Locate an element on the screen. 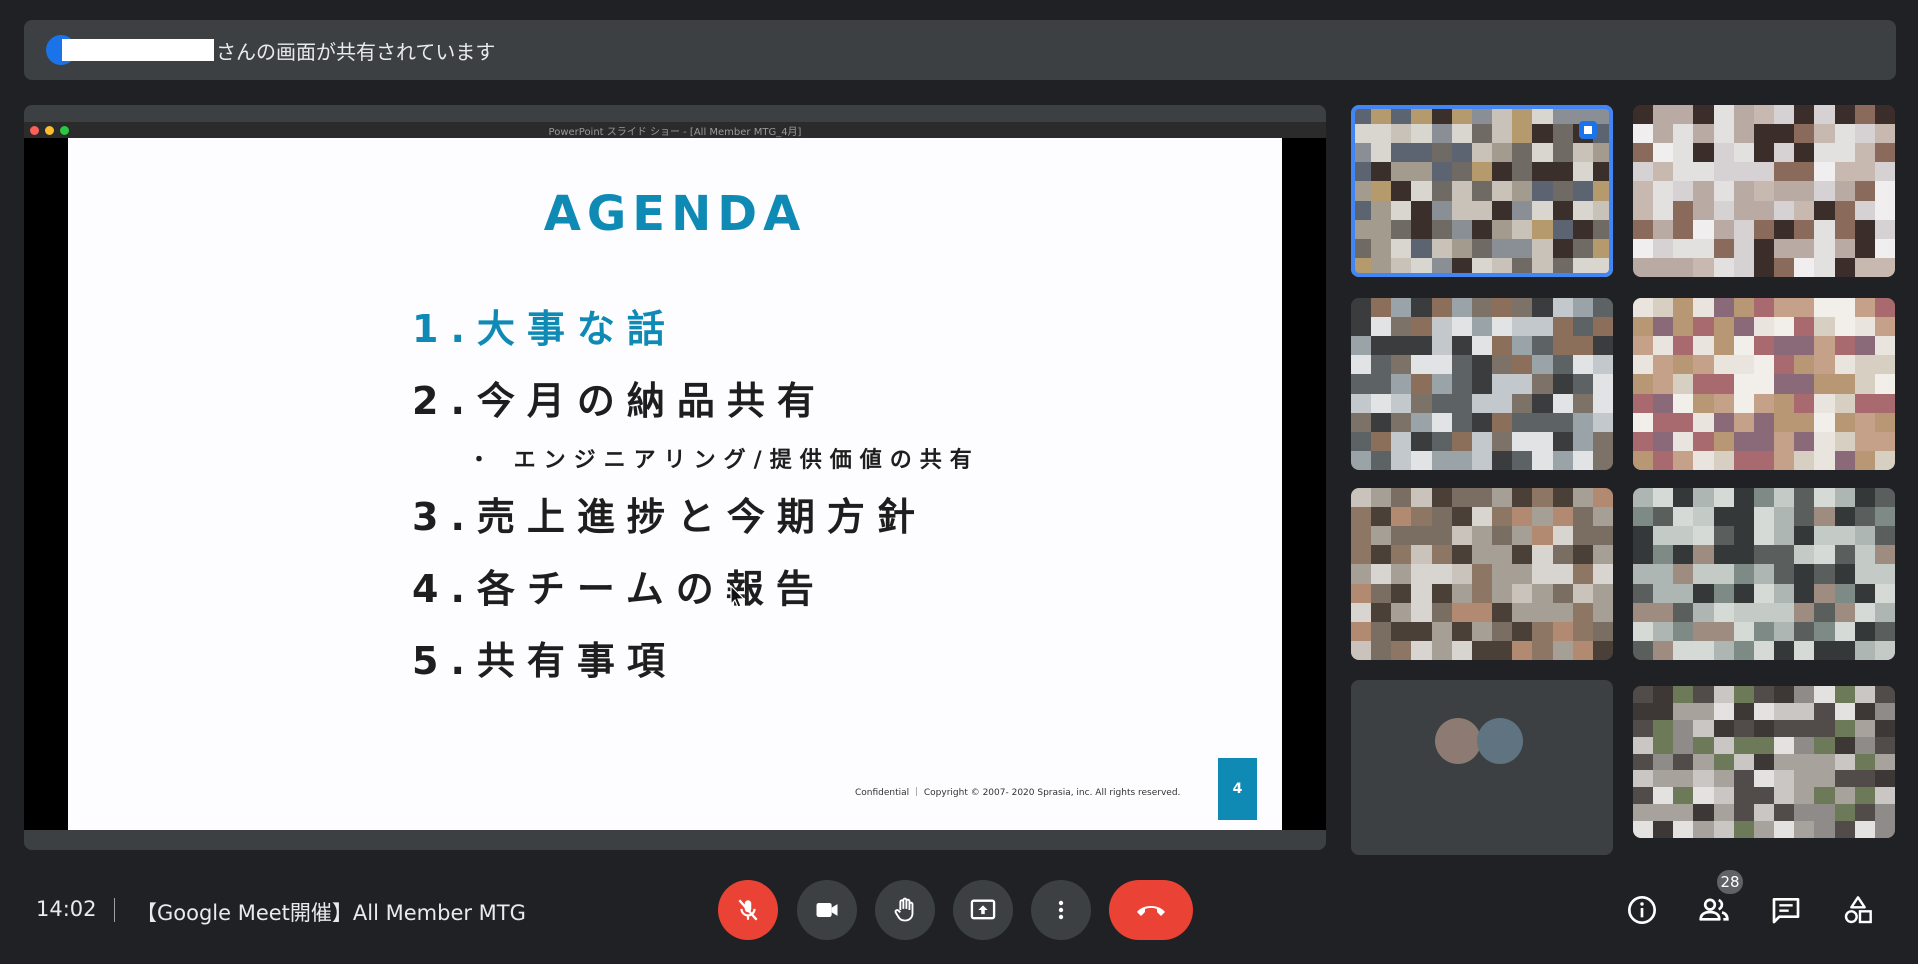 The width and height of the screenshot is (1918, 964). chat-button is located at coordinates (1786, 910).